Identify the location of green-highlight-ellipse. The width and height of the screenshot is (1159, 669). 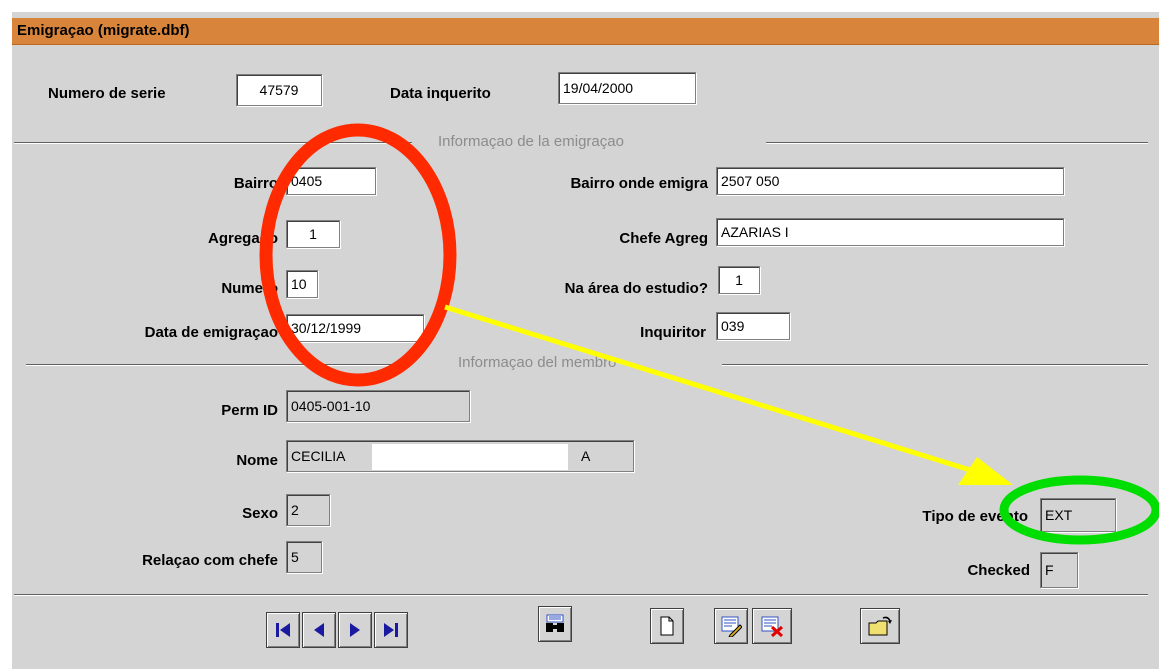
(1079, 510).